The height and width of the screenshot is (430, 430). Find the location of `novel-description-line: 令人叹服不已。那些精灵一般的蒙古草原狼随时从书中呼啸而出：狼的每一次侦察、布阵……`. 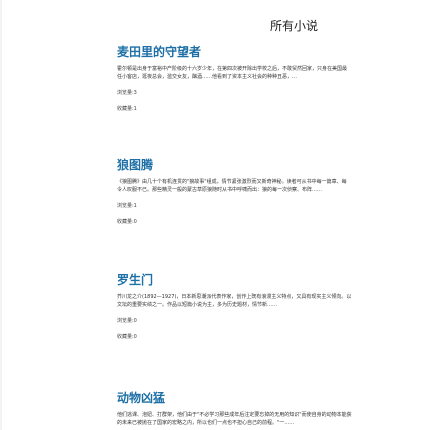

novel-description-line: 令人叹服不已。那些精灵一般的蒙古草原狼随时从书中呼啸而出：狼的每一次侦察、布阵…… is located at coordinates (220, 190).